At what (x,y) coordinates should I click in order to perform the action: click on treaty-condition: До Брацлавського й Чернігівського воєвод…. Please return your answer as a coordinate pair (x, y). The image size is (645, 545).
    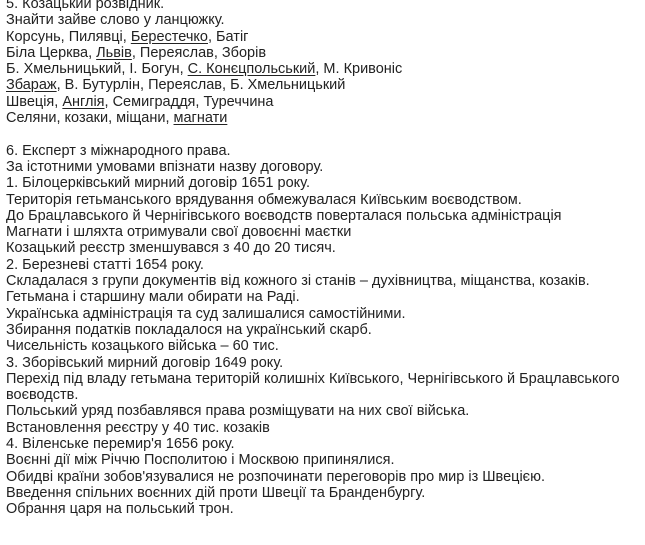
    Looking at the image, I should click on (284, 215).